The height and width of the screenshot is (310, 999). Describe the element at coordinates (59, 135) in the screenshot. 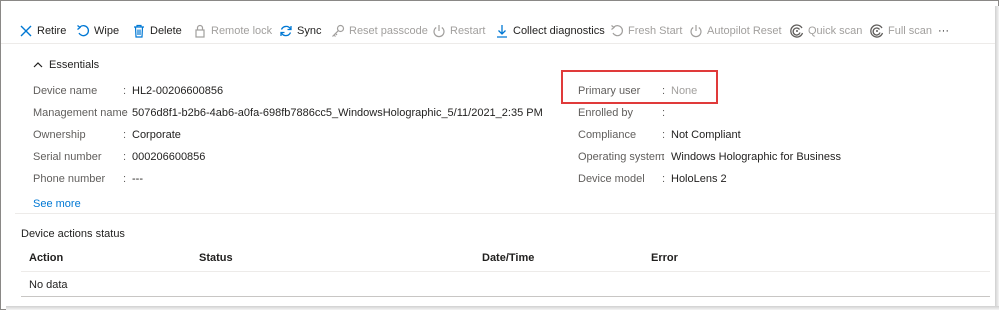

I see `ownership-label: Ownership` at that location.